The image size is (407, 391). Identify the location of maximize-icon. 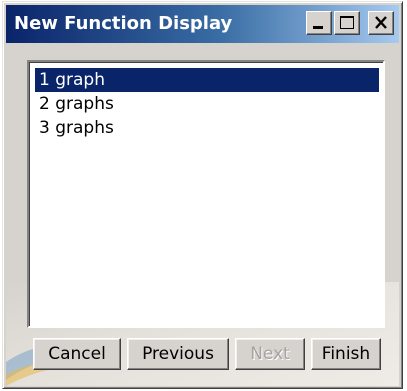
(347, 22).